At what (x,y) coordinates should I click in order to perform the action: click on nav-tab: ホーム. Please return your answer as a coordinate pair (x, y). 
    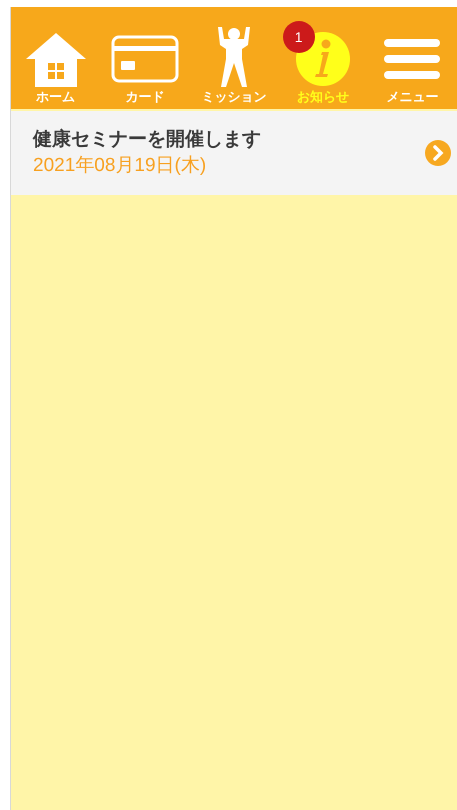
    Looking at the image, I should click on (55, 63).